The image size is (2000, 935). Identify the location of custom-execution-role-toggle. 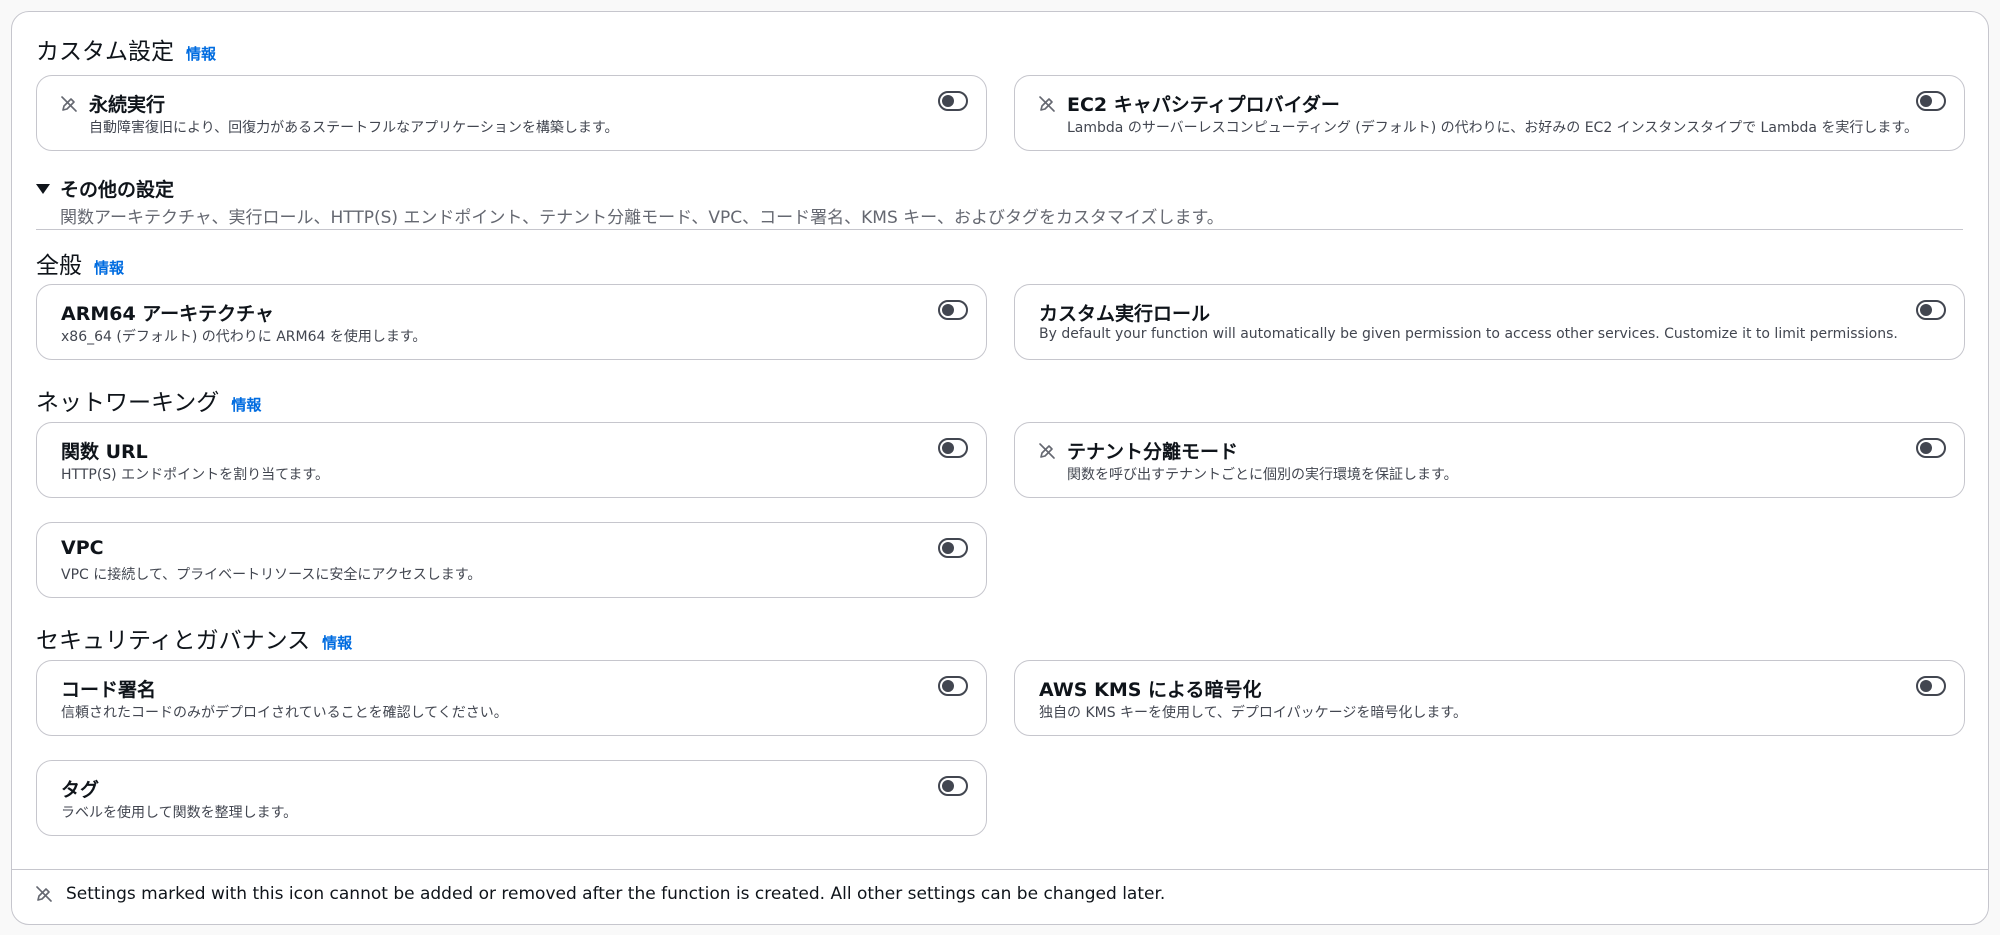
(1931, 310).